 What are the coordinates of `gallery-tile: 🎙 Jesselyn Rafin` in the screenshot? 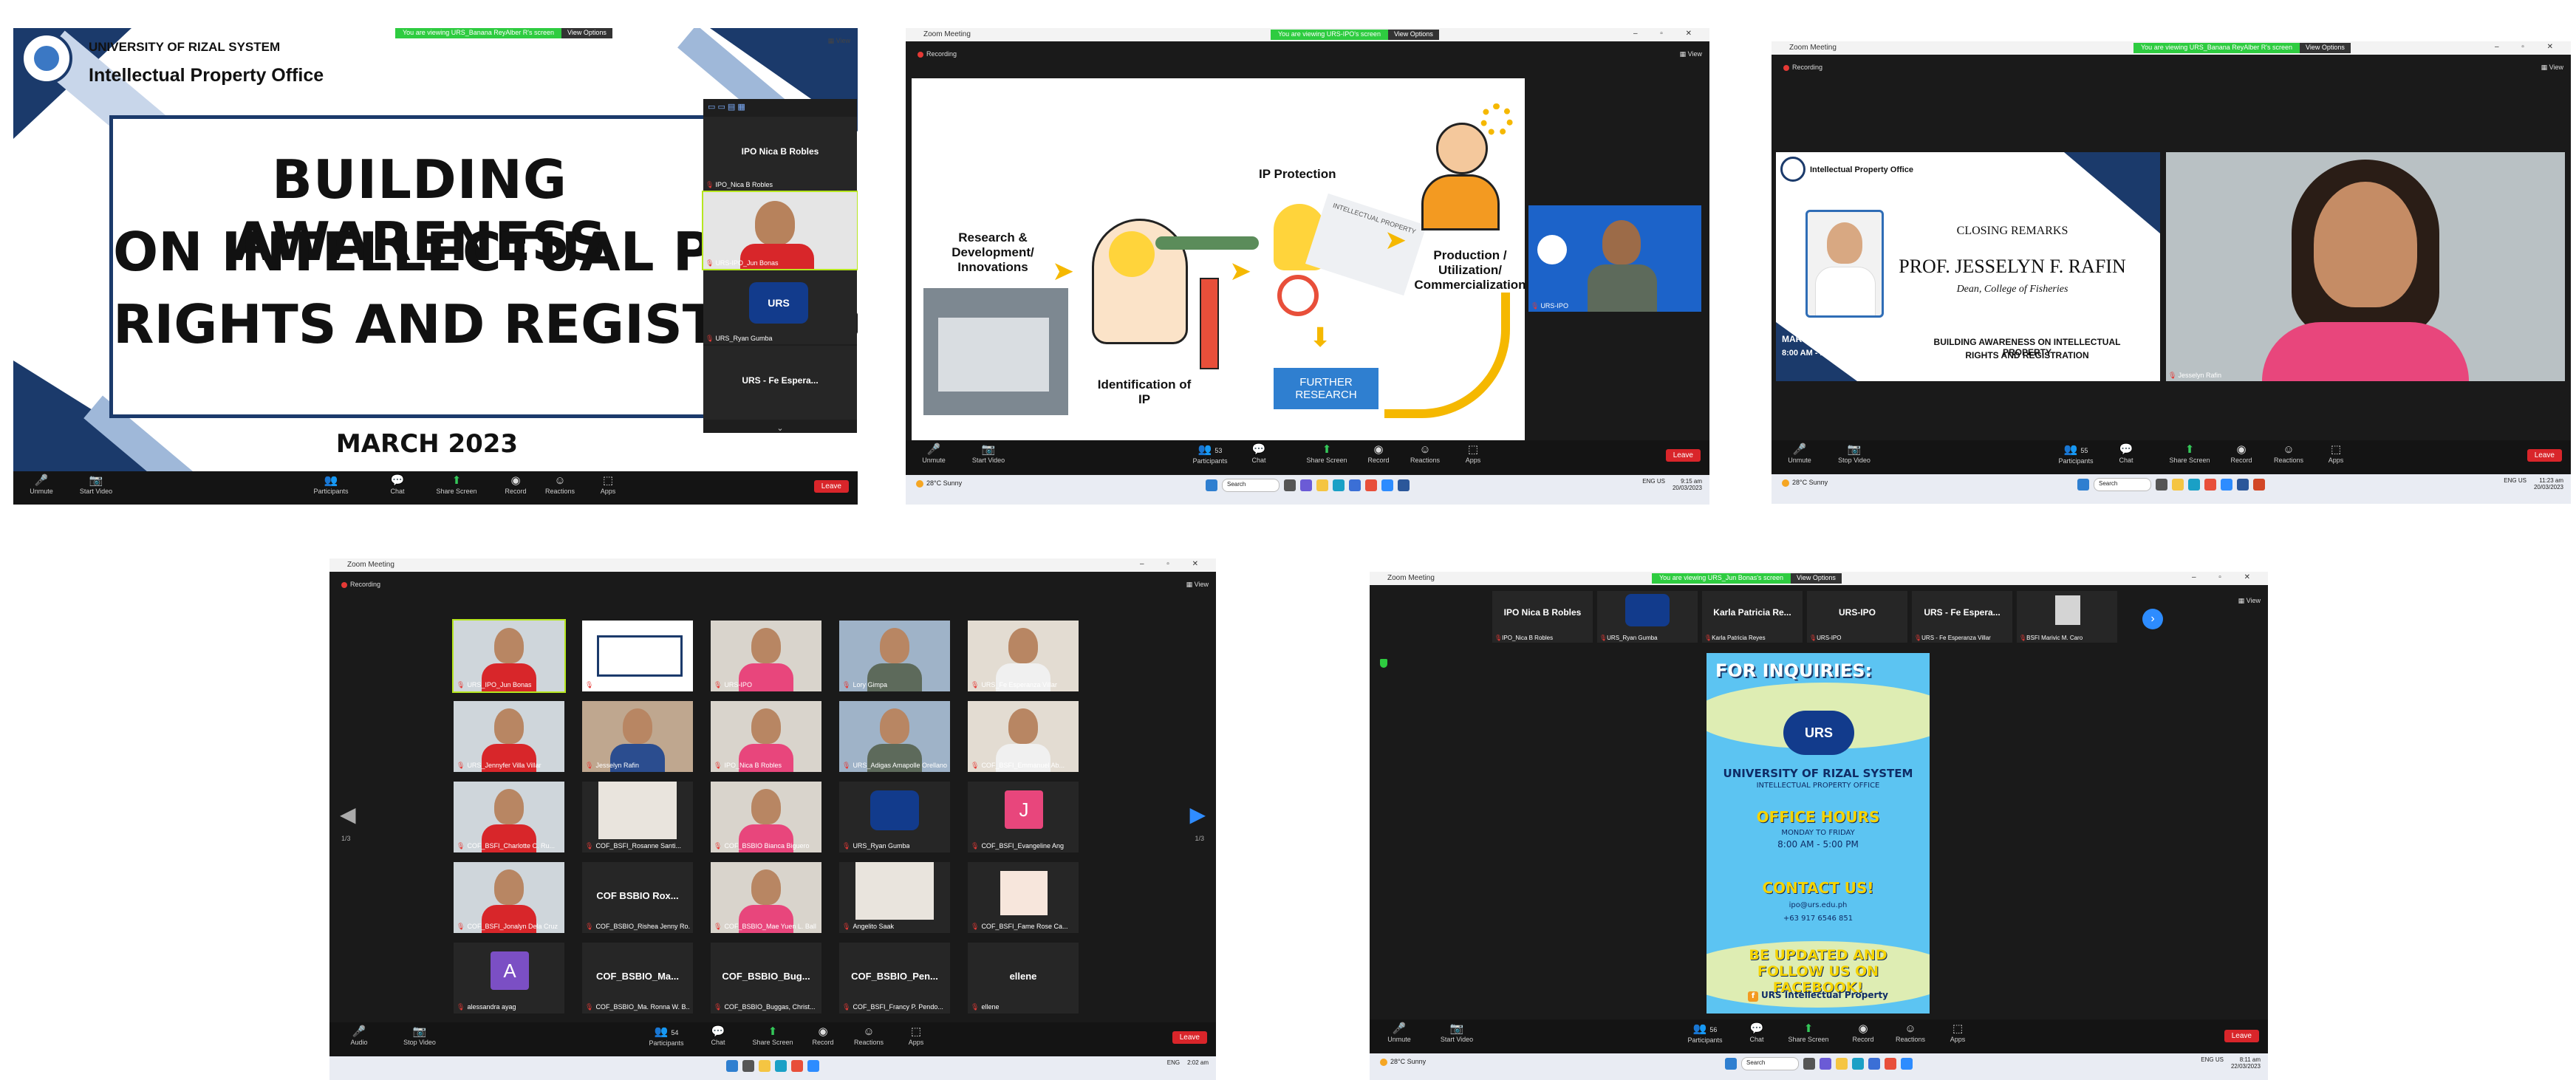 It's located at (637, 736).